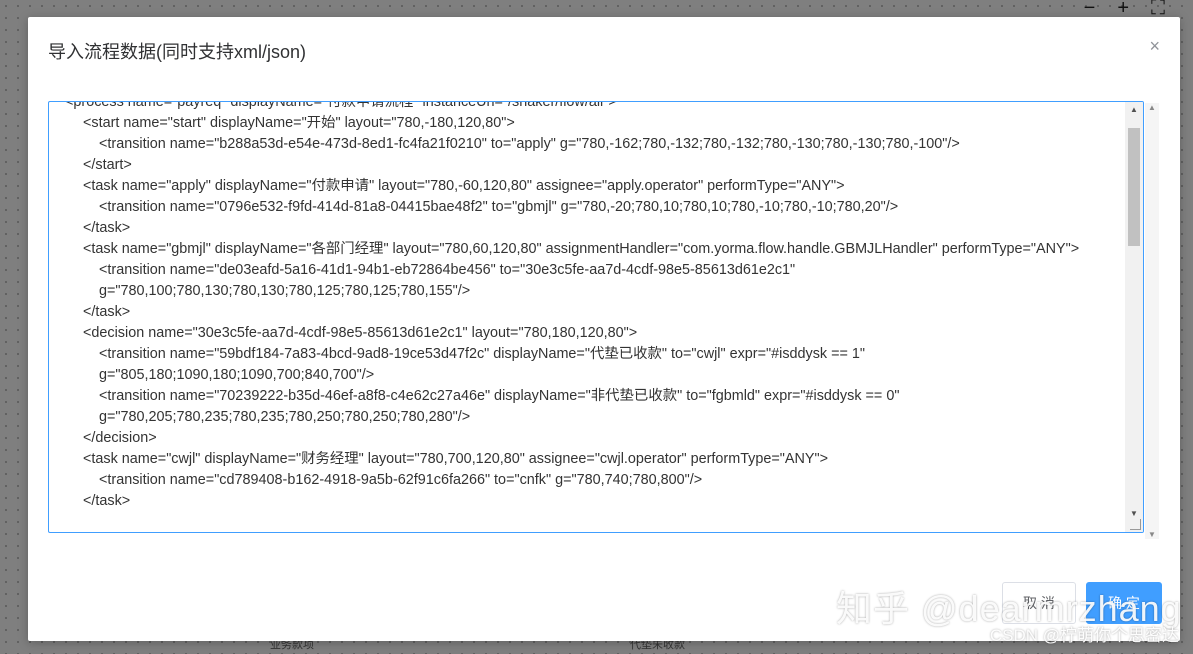 The width and height of the screenshot is (1193, 654). I want to click on editor-scrollbar: ▲ ▼, so click(1134, 317).